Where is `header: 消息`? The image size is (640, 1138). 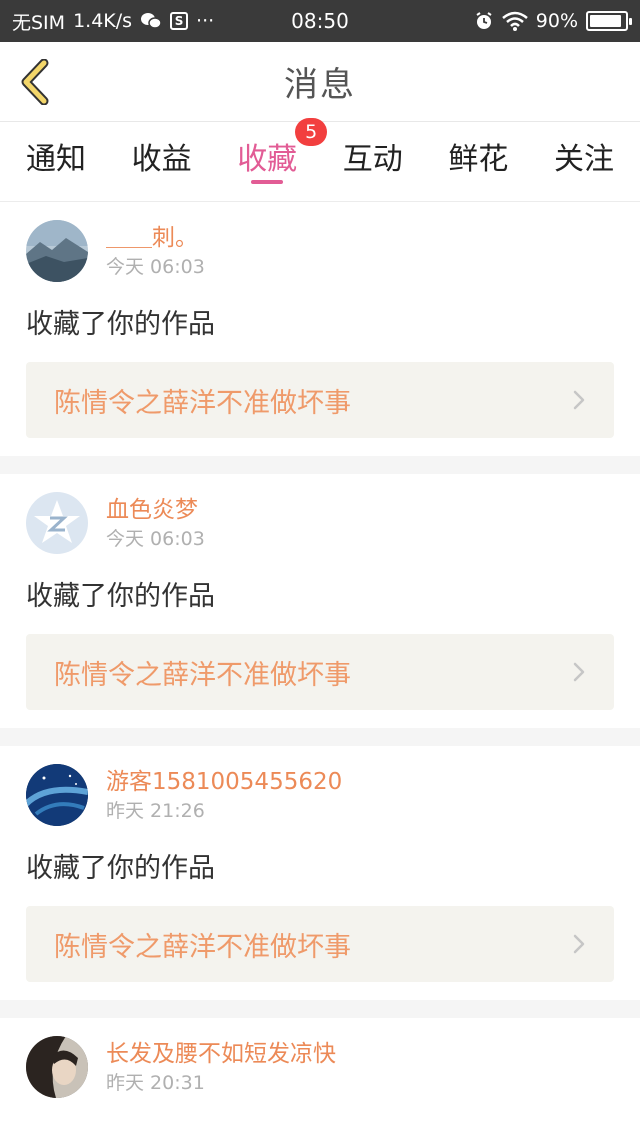
header: 消息 is located at coordinates (320, 82).